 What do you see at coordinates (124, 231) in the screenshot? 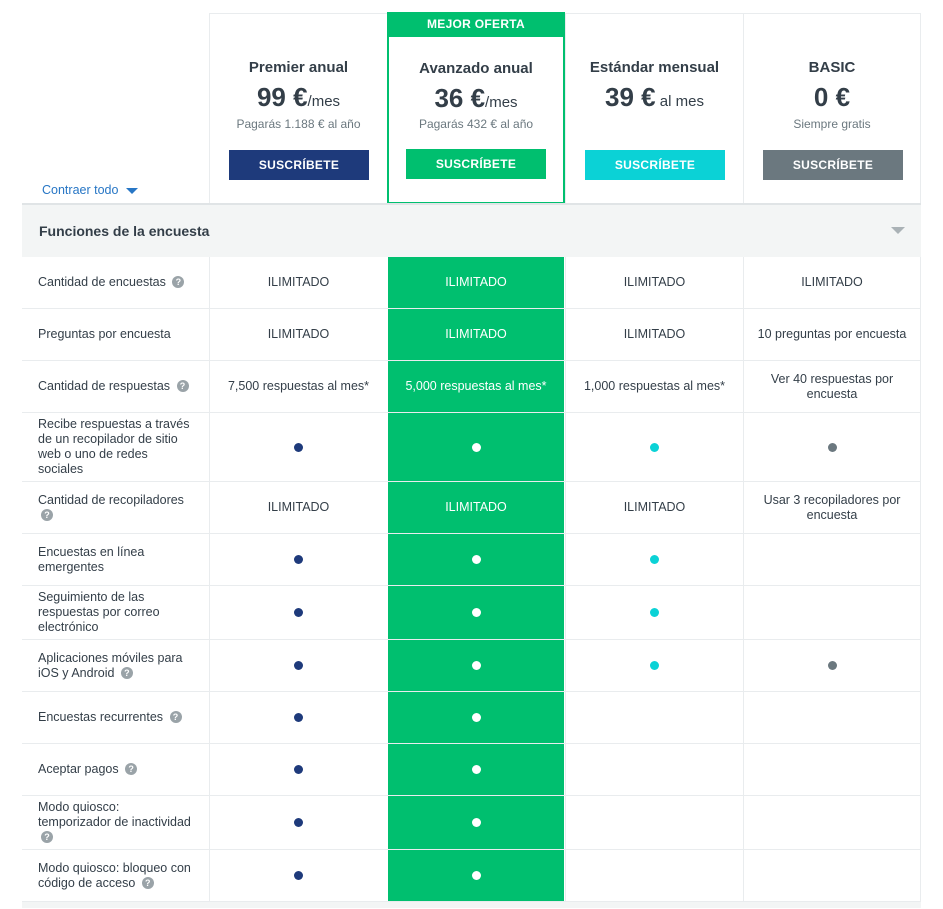
I see `section-title: Funciones de la encuesta` at bounding box center [124, 231].